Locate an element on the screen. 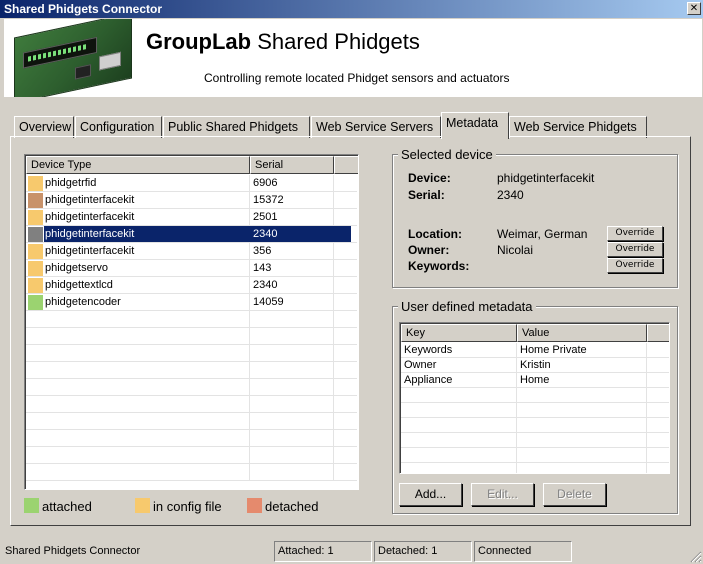  device-row: phidgetinterfacekit 2501 is located at coordinates (191, 217).